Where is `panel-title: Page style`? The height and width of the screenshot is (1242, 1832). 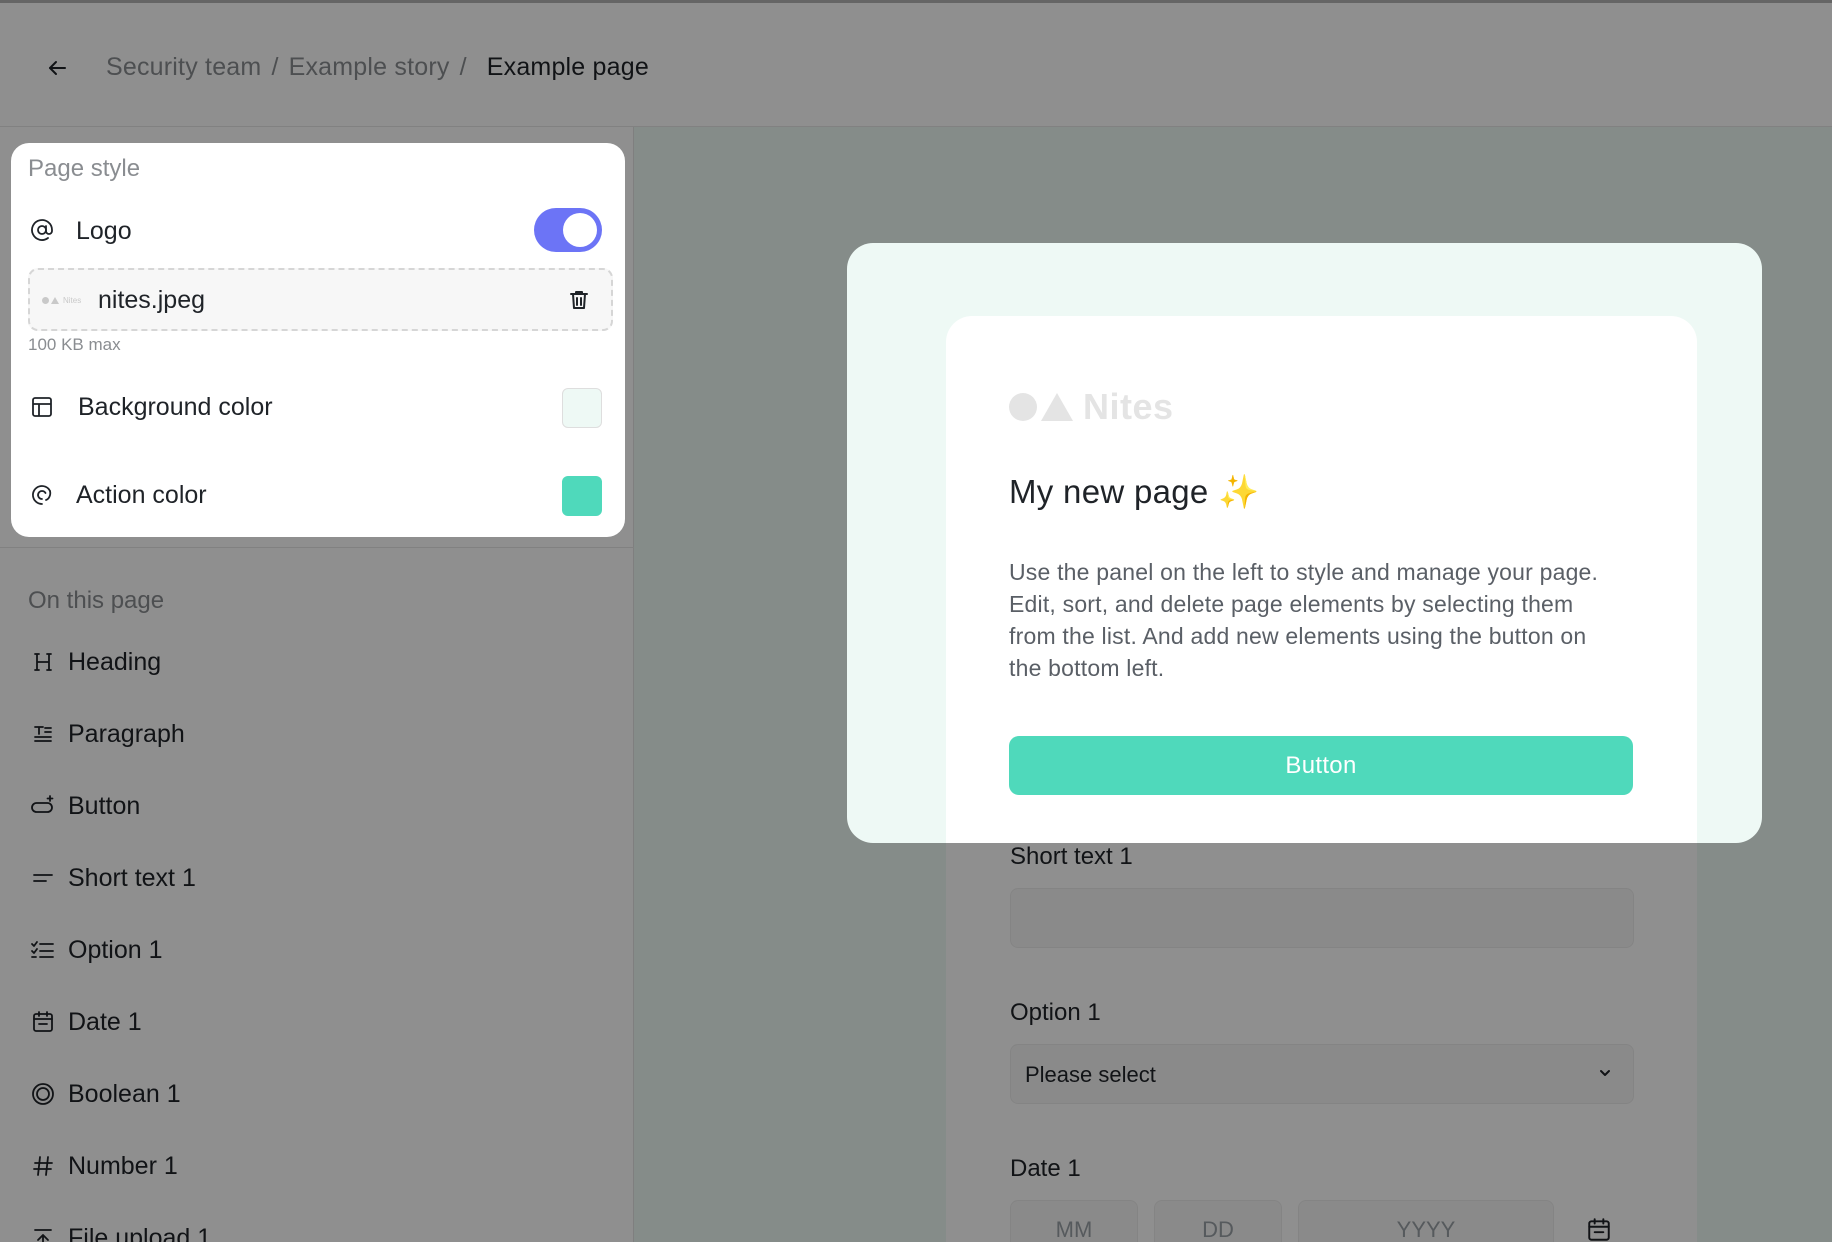
panel-title: Page style is located at coordinates (84, 168).